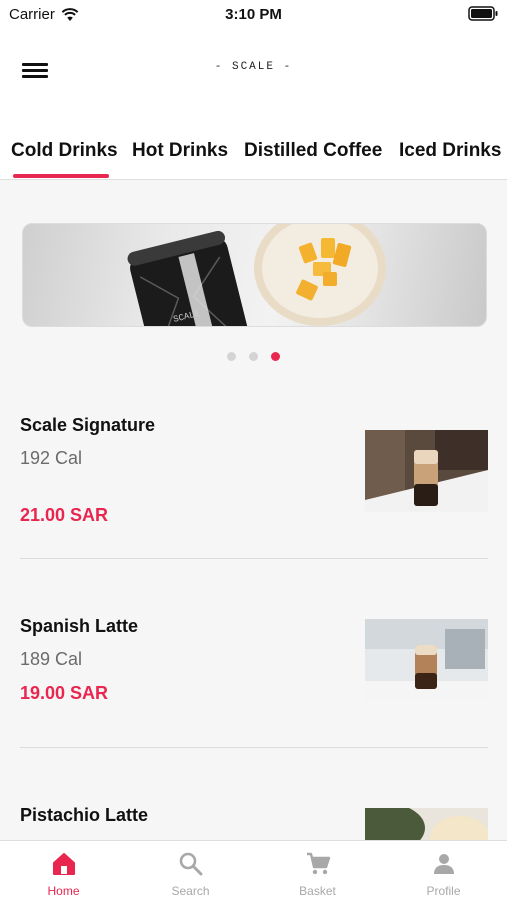  I want to click on carousel-indicator, so click(253, 356).